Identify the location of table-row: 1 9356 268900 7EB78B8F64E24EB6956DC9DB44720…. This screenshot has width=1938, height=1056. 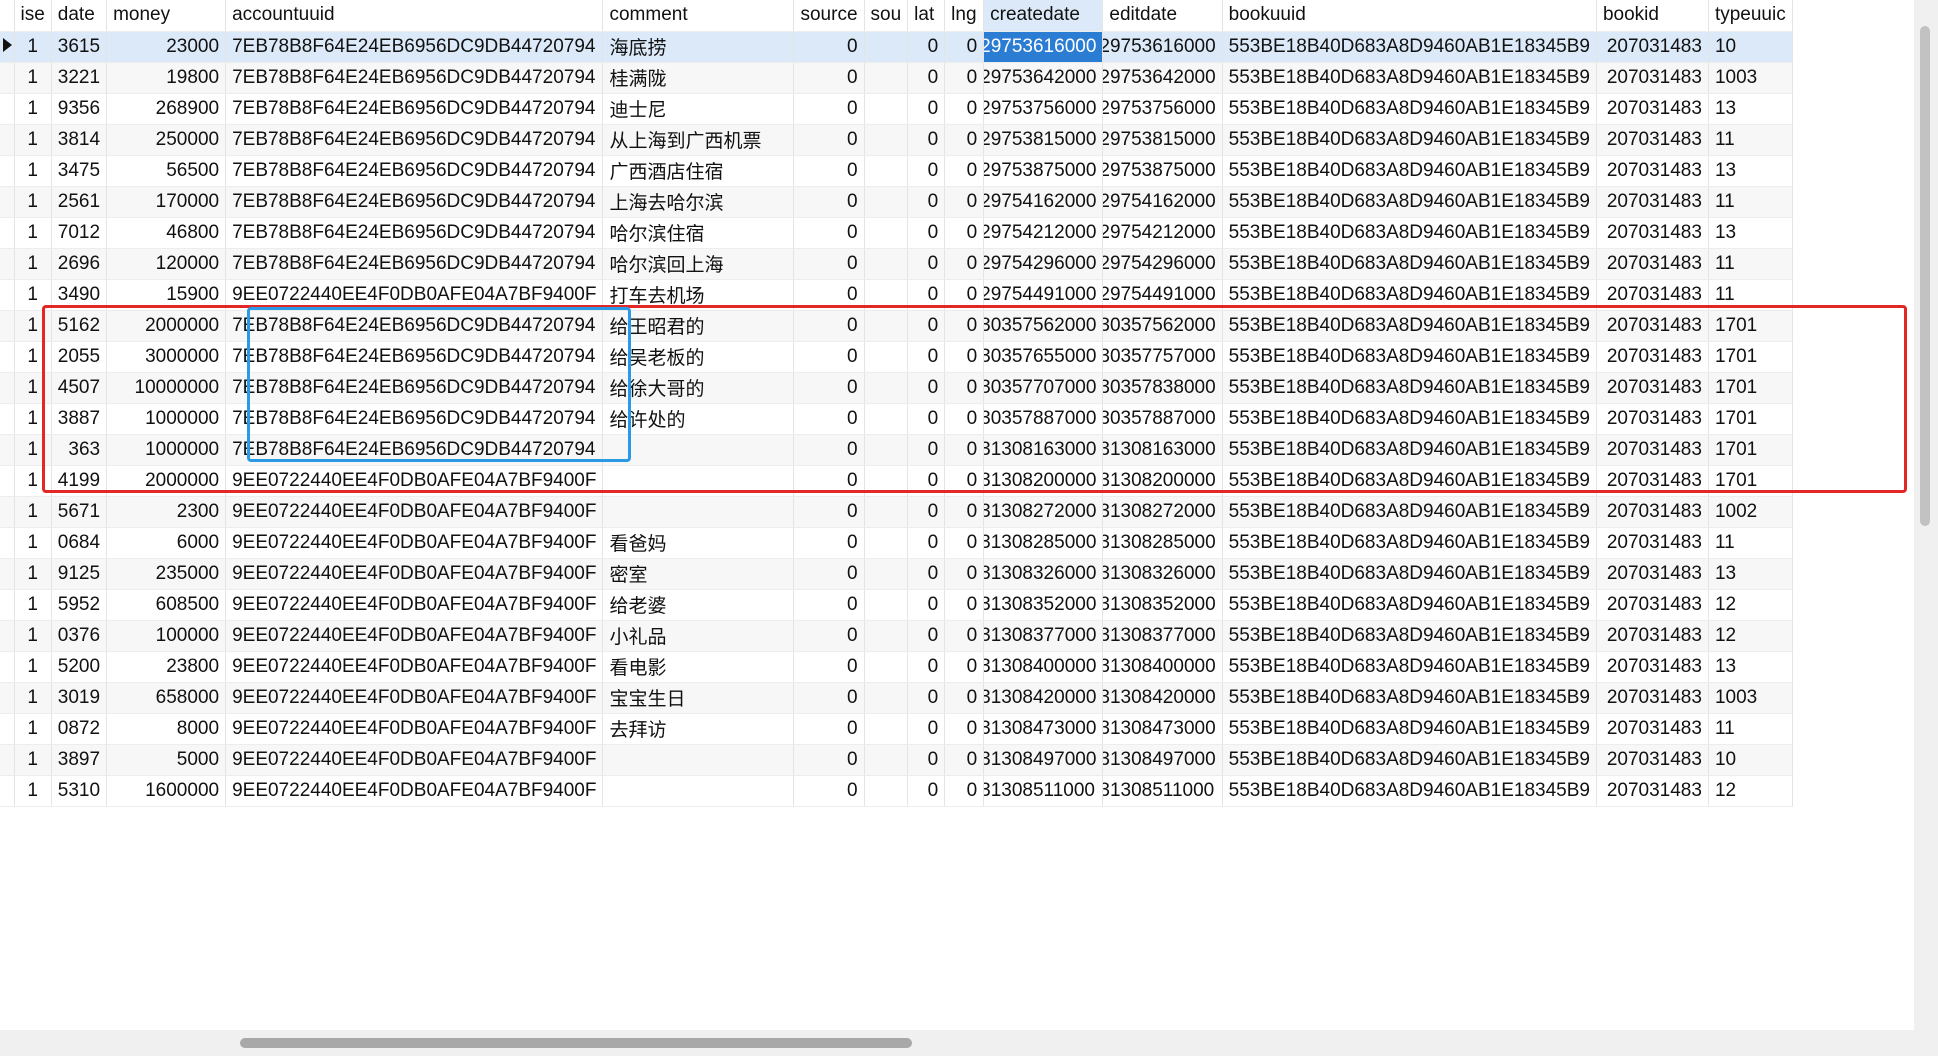
(896, 109).